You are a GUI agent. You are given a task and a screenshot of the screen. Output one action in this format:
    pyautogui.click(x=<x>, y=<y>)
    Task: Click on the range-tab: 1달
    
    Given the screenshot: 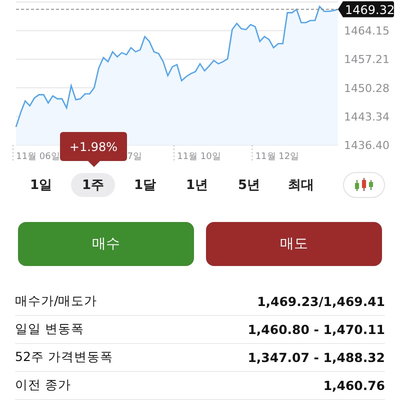 What is the action you would take?
    pyautogui.click(x=145, y=185)
    